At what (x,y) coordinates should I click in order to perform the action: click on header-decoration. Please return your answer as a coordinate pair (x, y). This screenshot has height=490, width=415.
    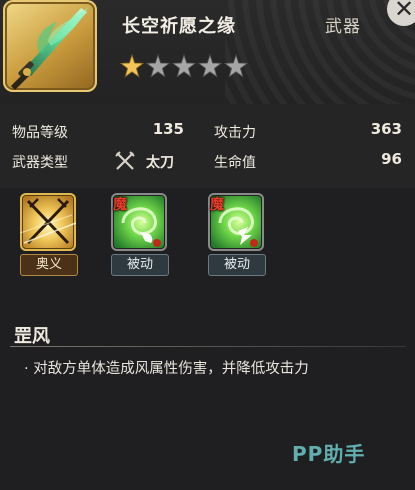
    Looking at the image, I should click on (320, 52).